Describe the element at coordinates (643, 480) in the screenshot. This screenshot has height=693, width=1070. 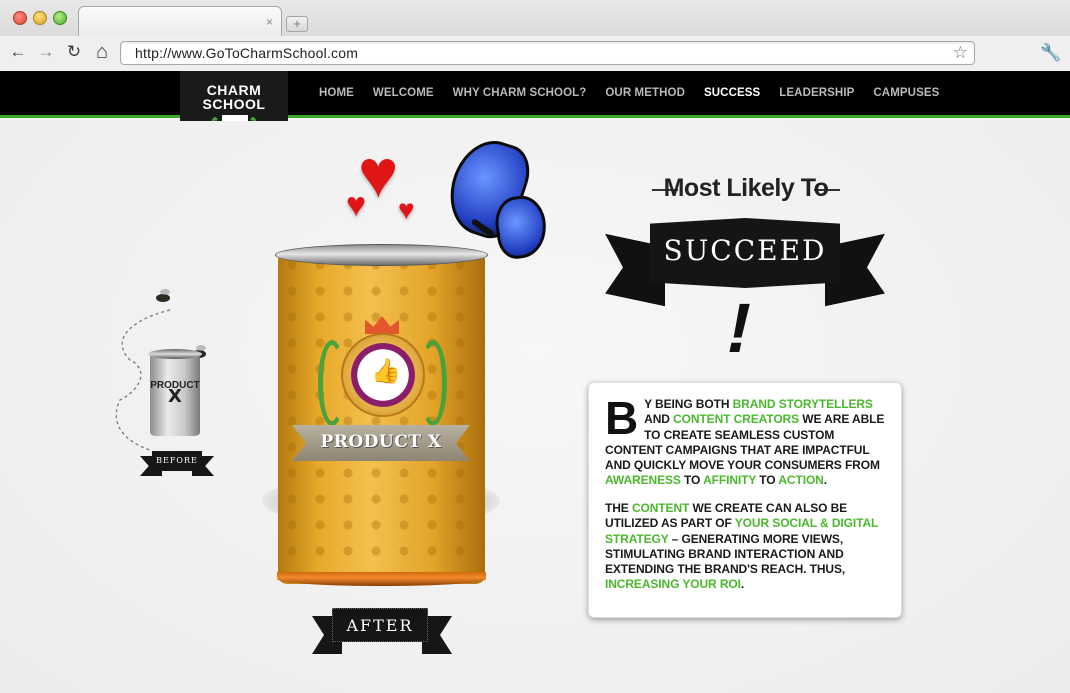
I see `highlight-text: AWARENESS` at that location.